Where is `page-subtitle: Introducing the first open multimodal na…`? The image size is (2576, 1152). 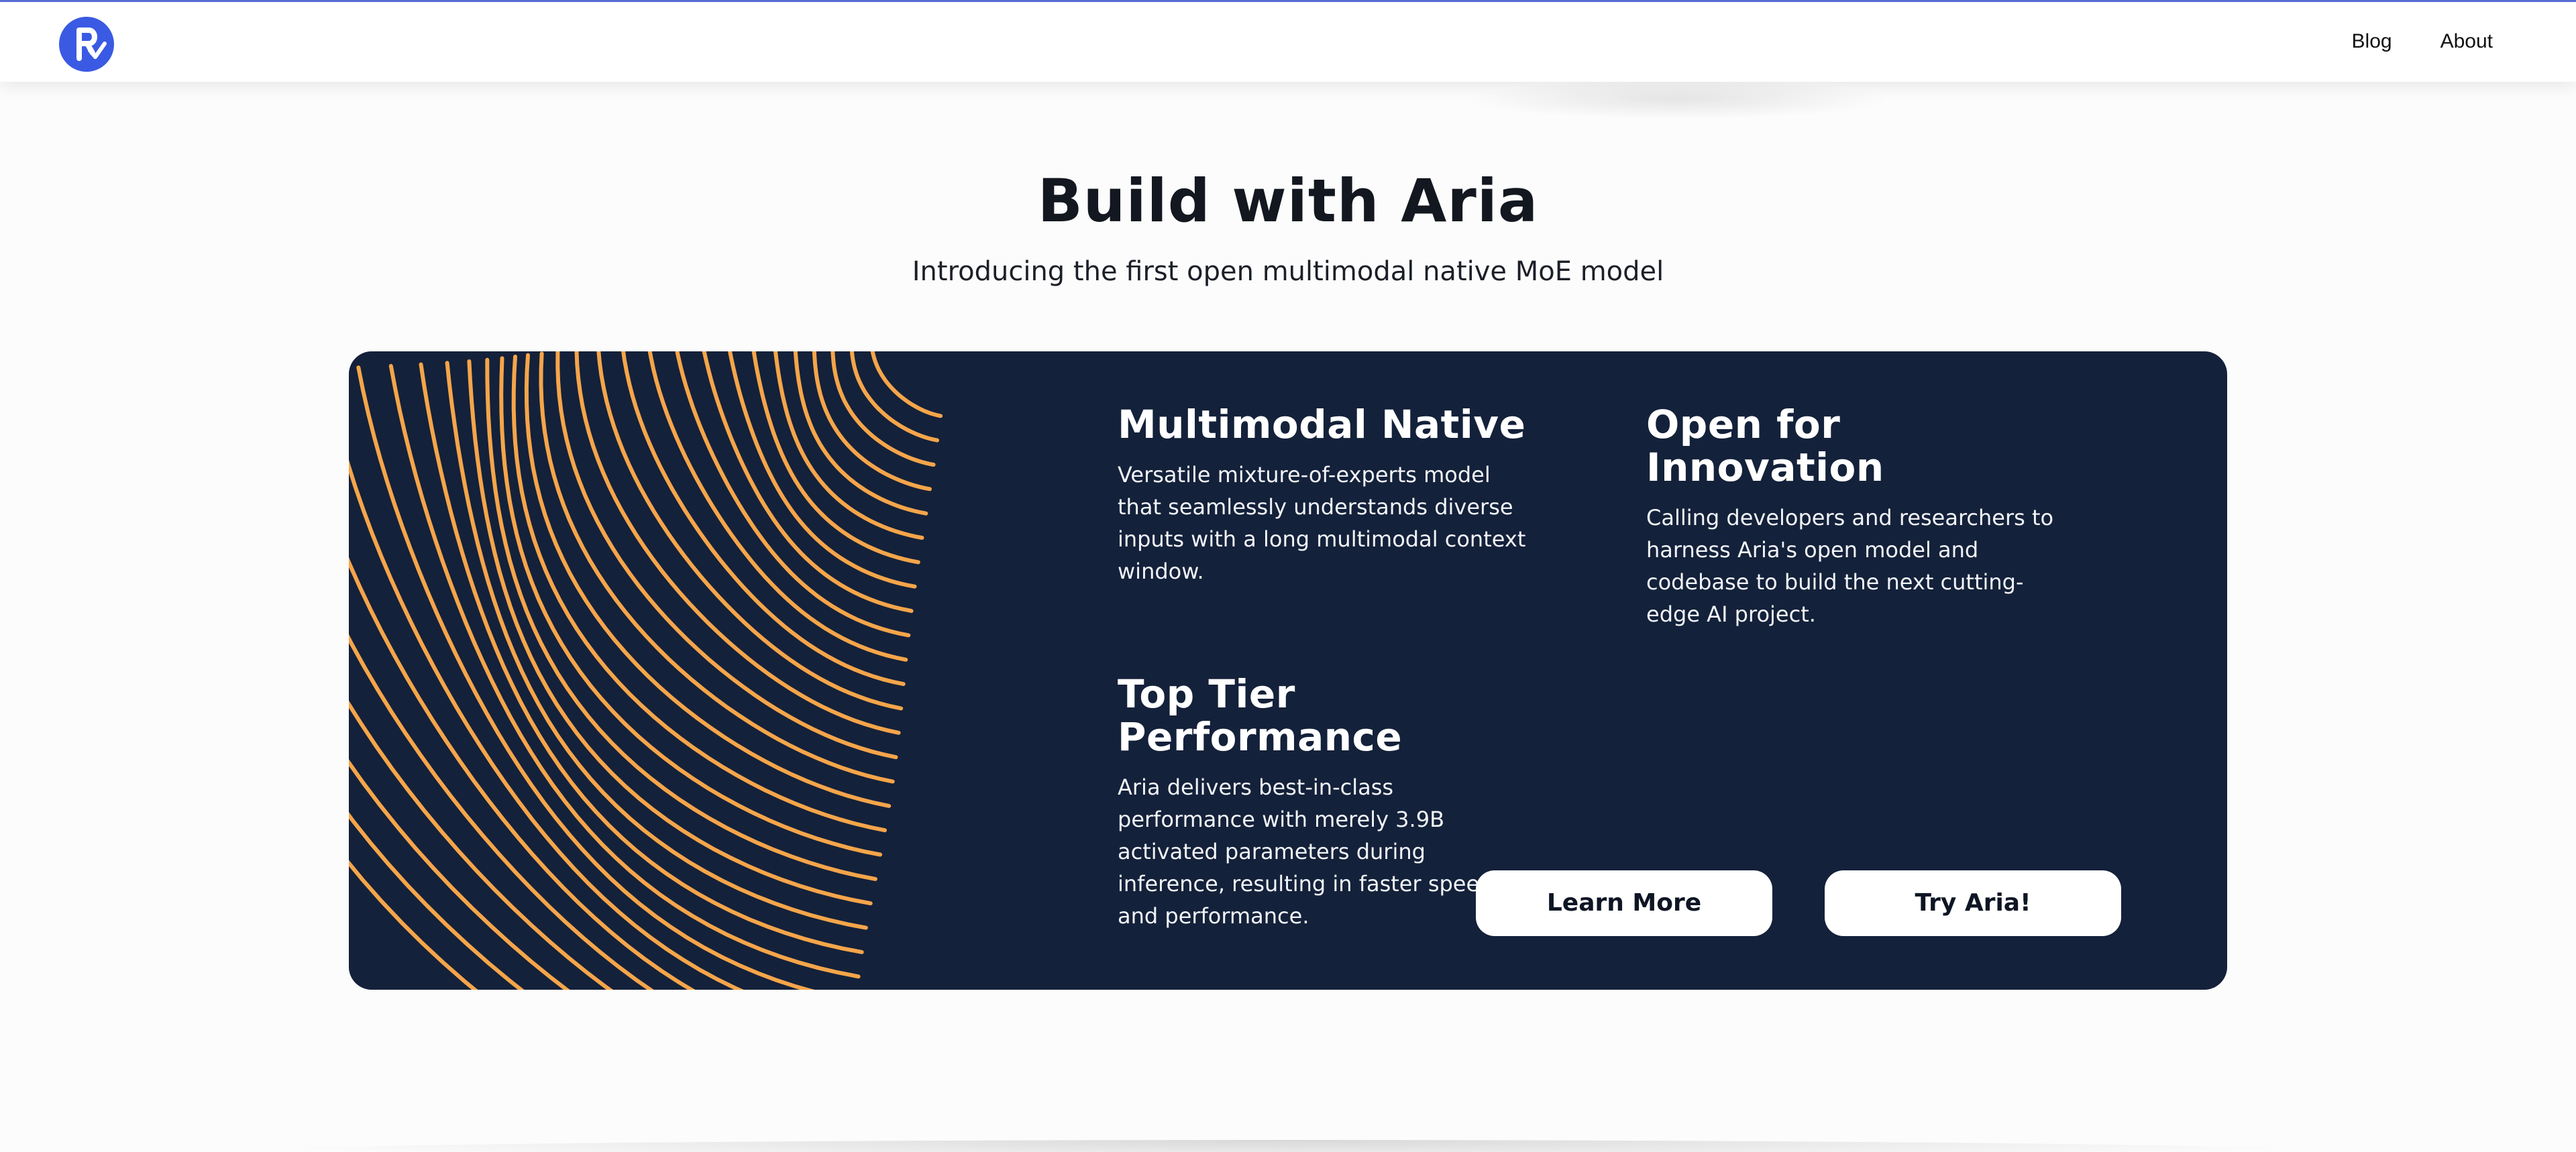
page-subtitle: Introducing the first open multimodal na… is located at coordinates (1288, 271).